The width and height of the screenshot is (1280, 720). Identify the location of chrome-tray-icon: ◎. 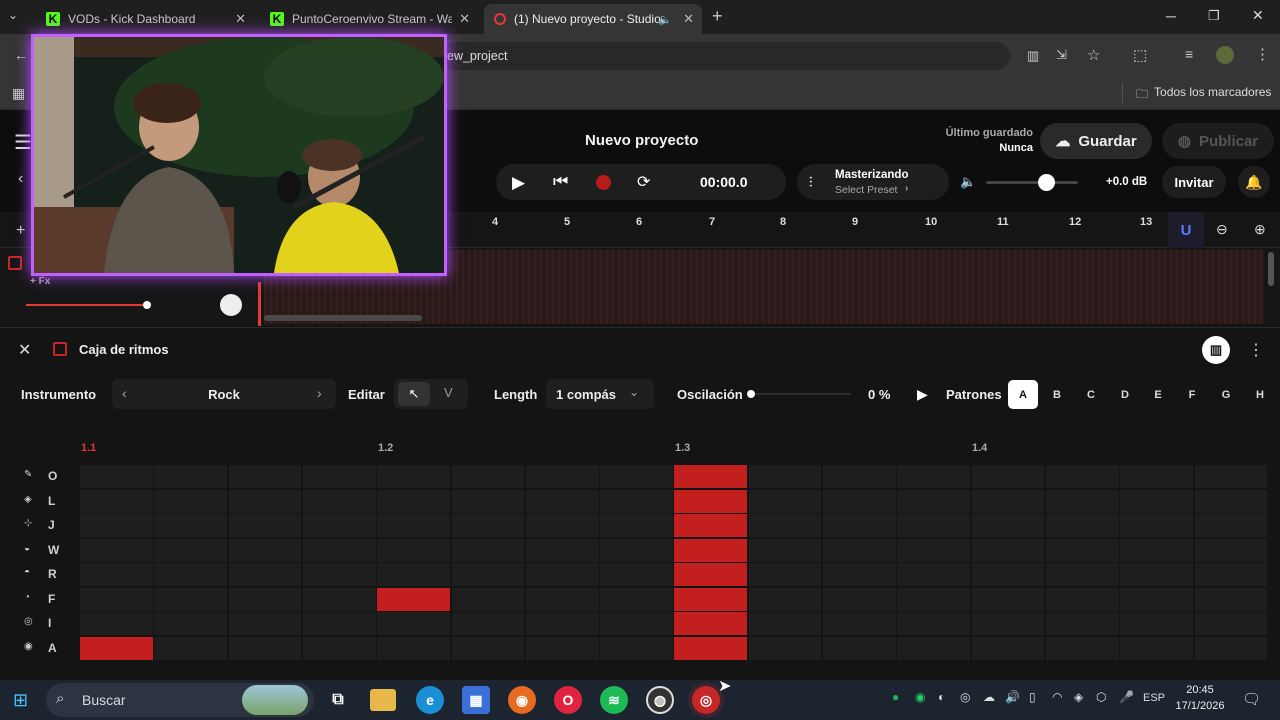
(965, 697).